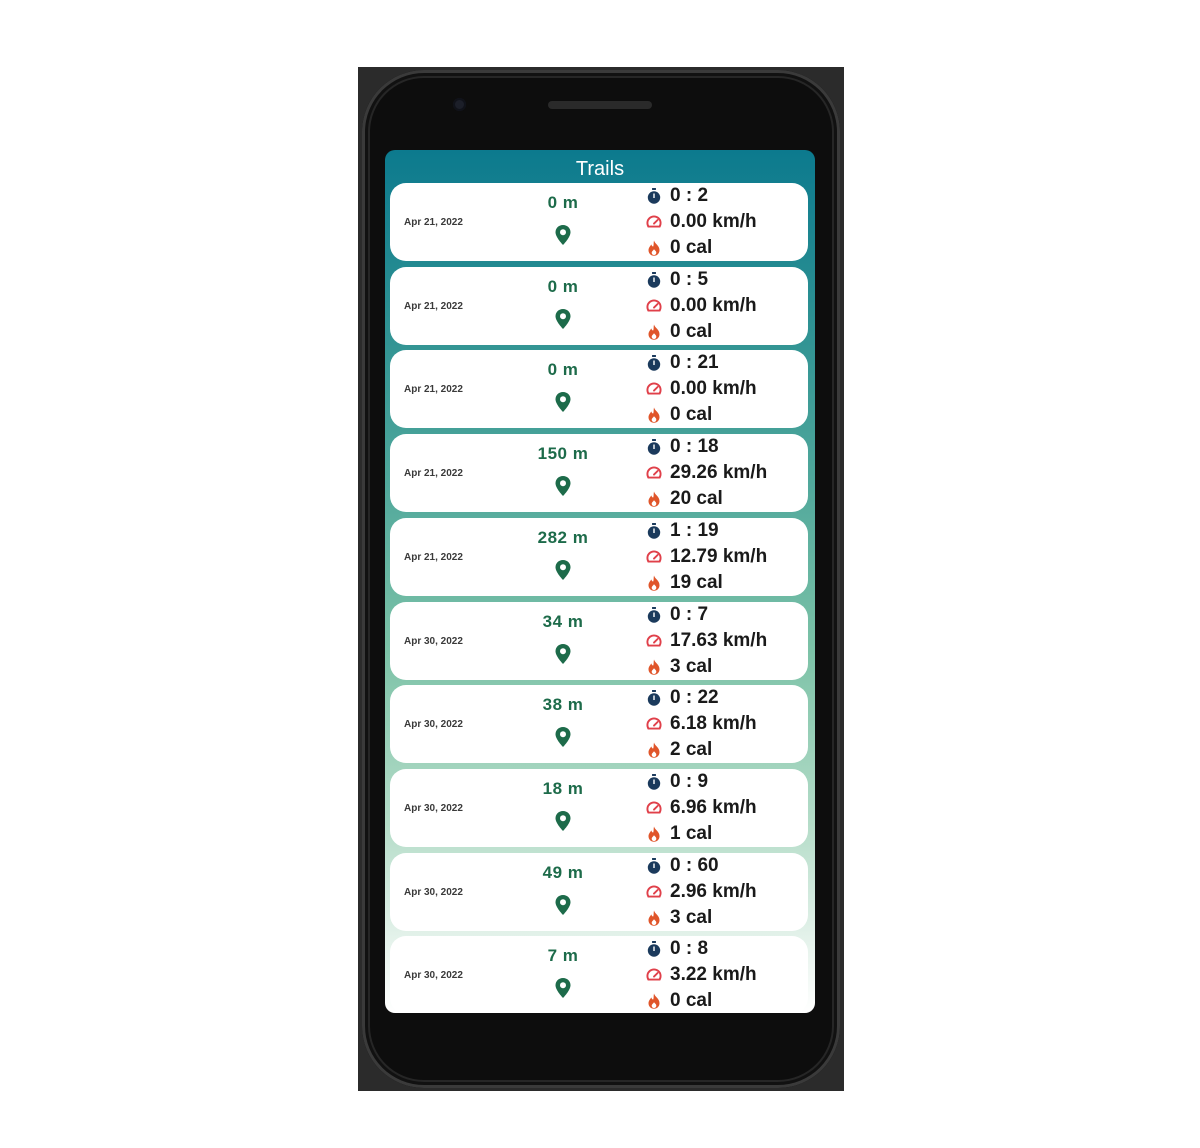  What do you see at coordinates (563, 956) in the screenshot?
I see `trail-distance: 7 m` at bounding box center [563, 956].